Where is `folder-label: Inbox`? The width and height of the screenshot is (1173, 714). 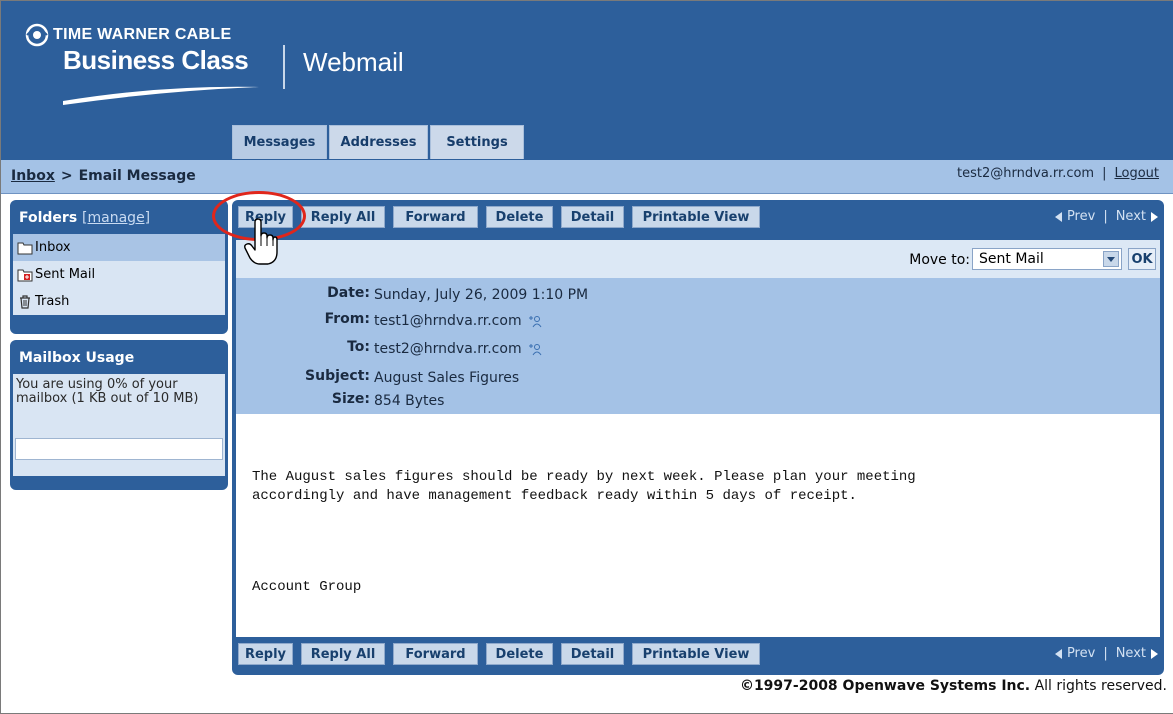 folder-label: Inbox is located at coordinates (53, 247).